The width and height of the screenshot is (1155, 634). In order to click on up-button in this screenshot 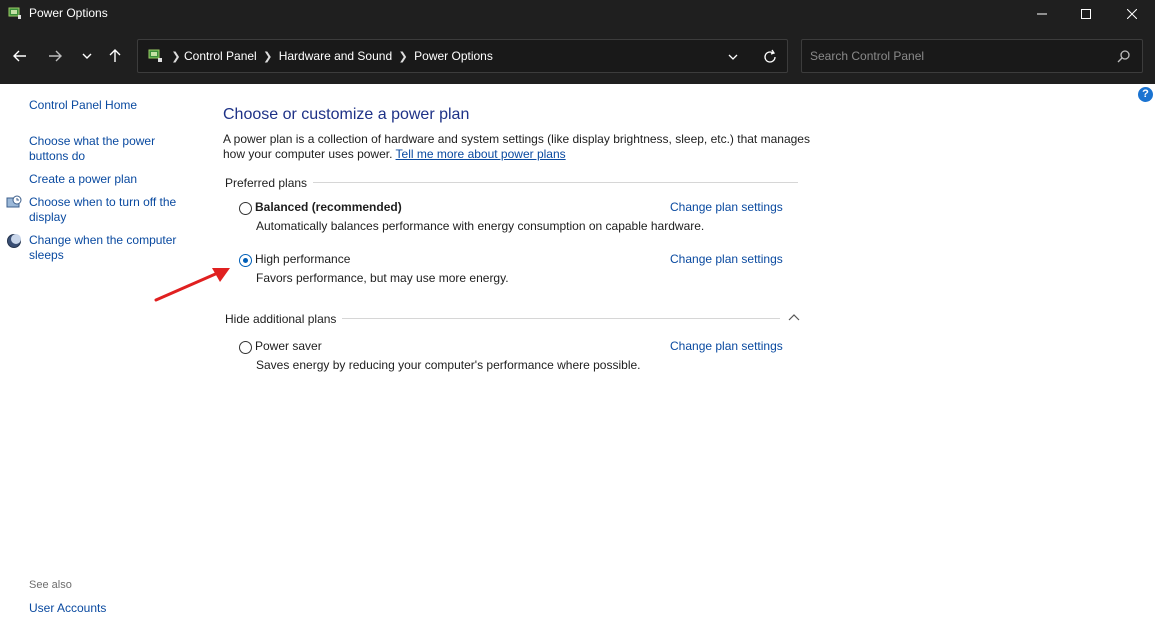, I will do `click(115, 56)`.